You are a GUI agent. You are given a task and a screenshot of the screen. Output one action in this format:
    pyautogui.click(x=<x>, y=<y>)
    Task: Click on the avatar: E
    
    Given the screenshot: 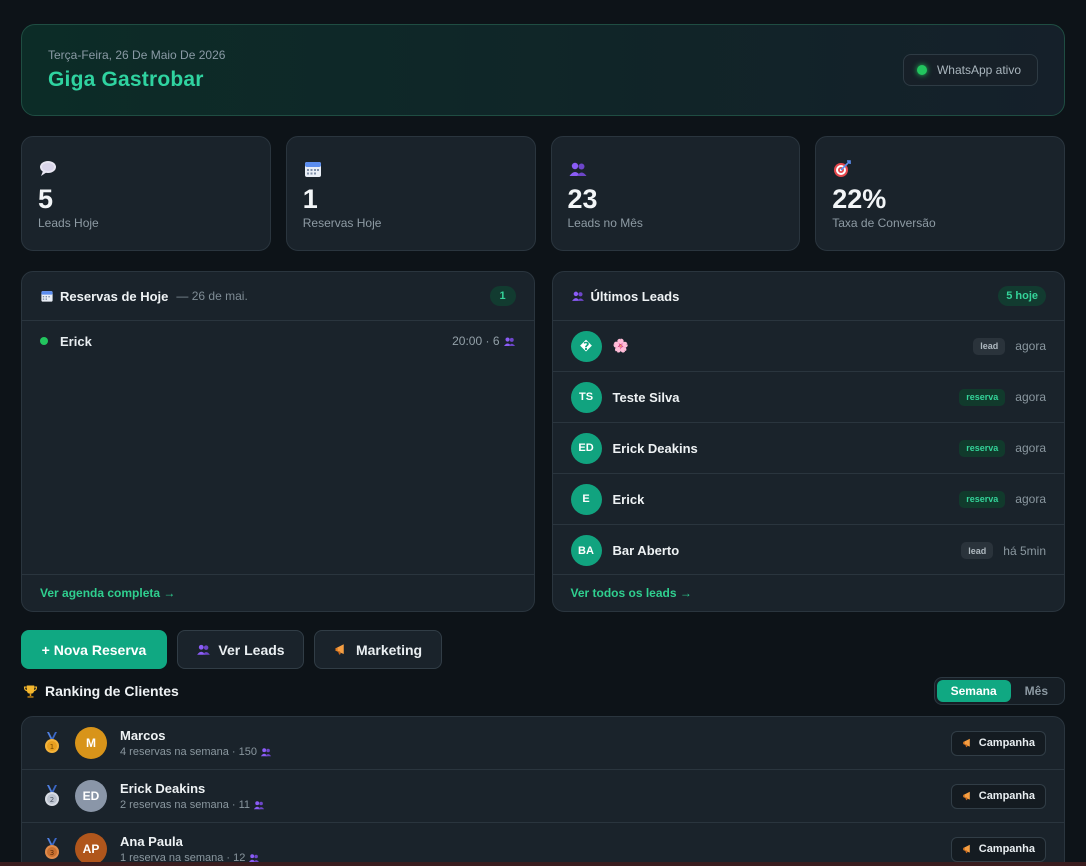 What is the action you would take?
    pyautogui.click(x=586, y=499)
    